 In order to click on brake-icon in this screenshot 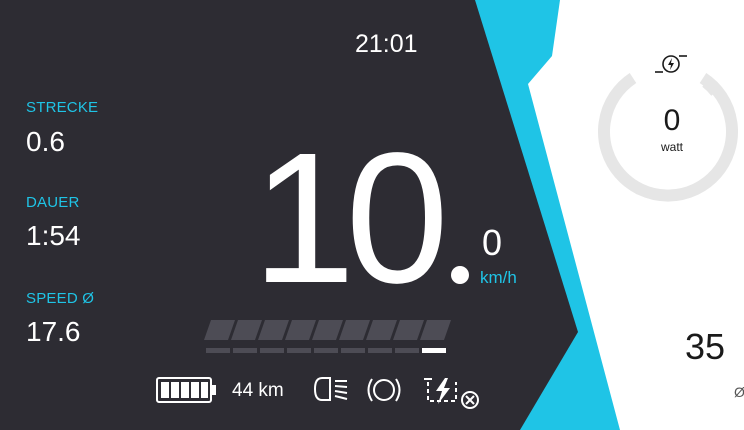, I will do `click(384, 390)`.